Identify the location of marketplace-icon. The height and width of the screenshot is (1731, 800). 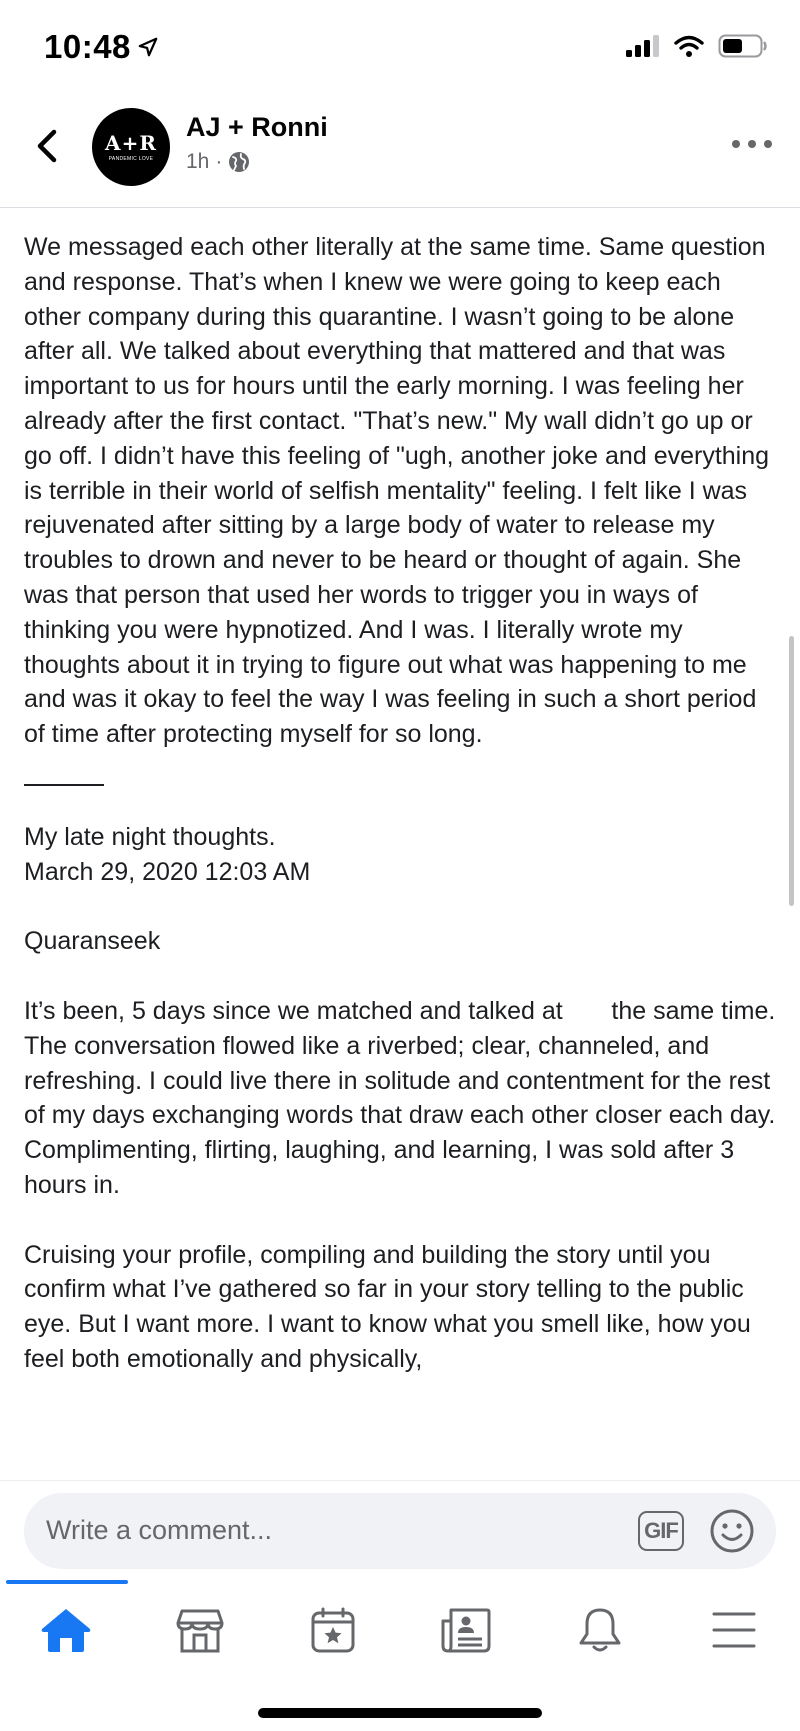
(200, 1631).